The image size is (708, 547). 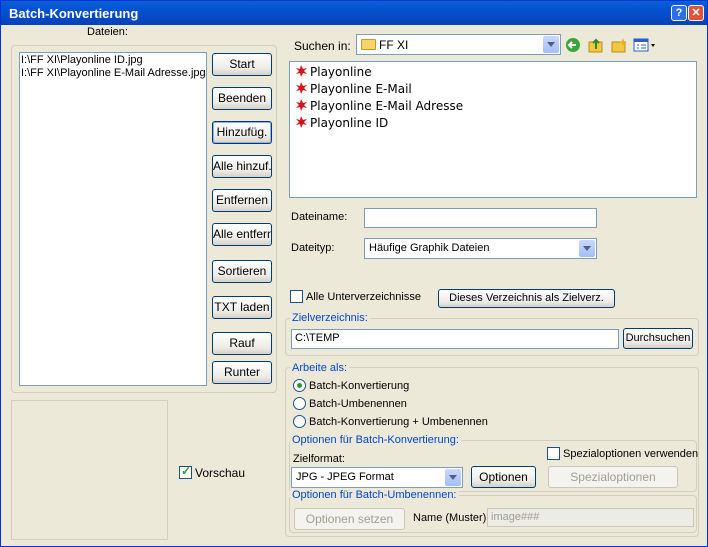 I want to click on preview-checkbox, so click(x=185, y=471).